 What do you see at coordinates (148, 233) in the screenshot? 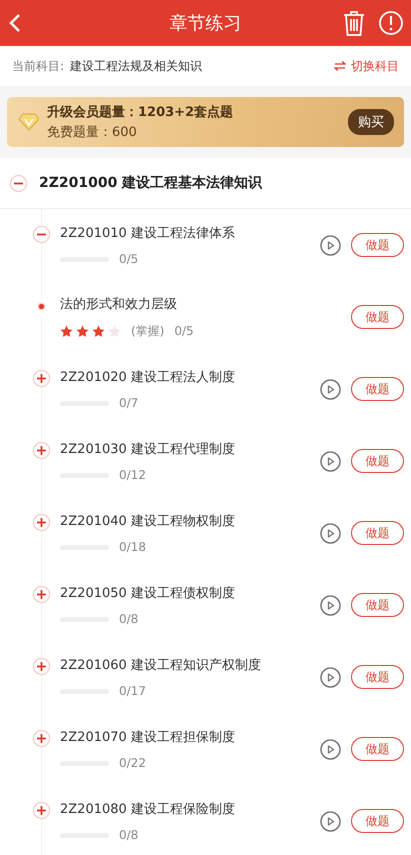
I see `section-title: 2Z201010 建设工程法律体系` at bounding box center [148, 233].